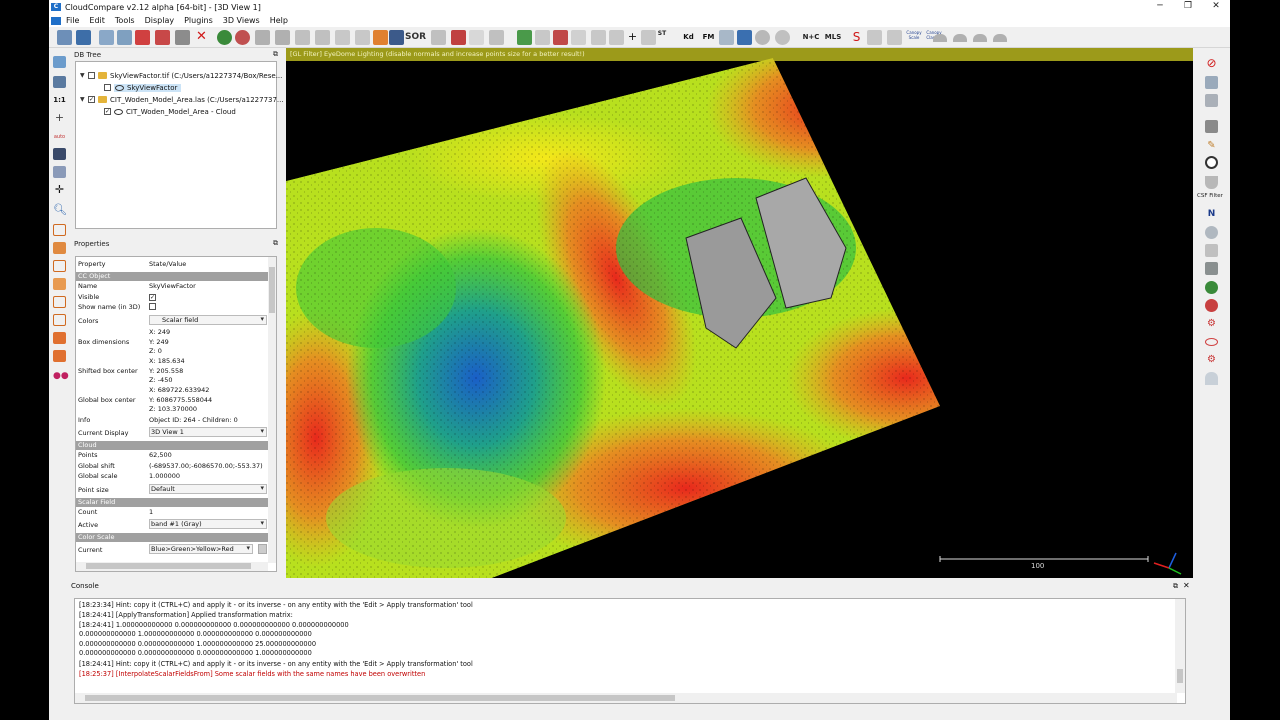  Describe the element at coordinates (1180, 646) in the screenshot. I see `console-vscroll` at that location.